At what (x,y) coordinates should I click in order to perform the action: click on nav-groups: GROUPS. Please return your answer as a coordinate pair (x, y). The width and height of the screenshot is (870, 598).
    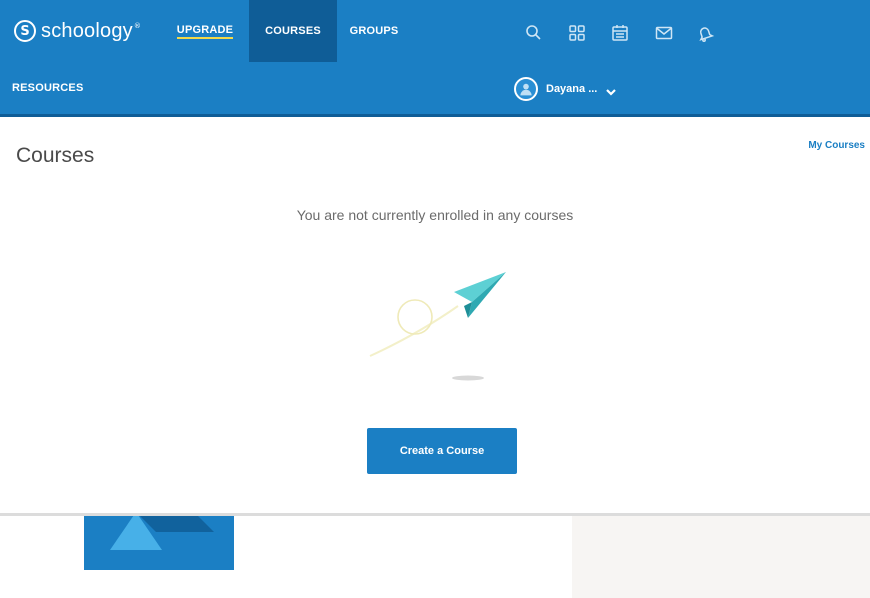
    Looking at the image, I should click on (374, 31).